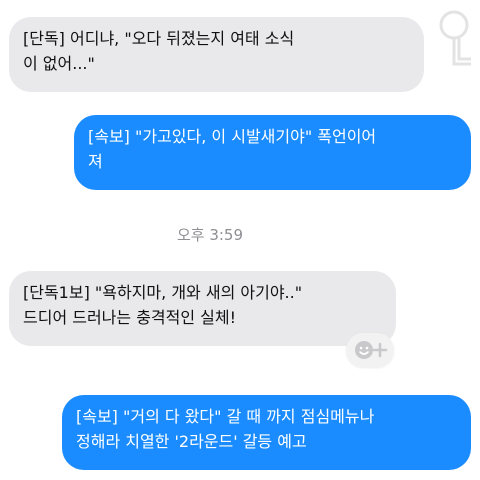 The height and width of the screenshot is (480, 480). What do you see at coordinates (216, 54) in the screenshot?
I see `incoming-message-bubble: [단독] 어디냐, "오다 뒤졌는지 여태 소식 이 없어..."` at bounding box center [216, 54].